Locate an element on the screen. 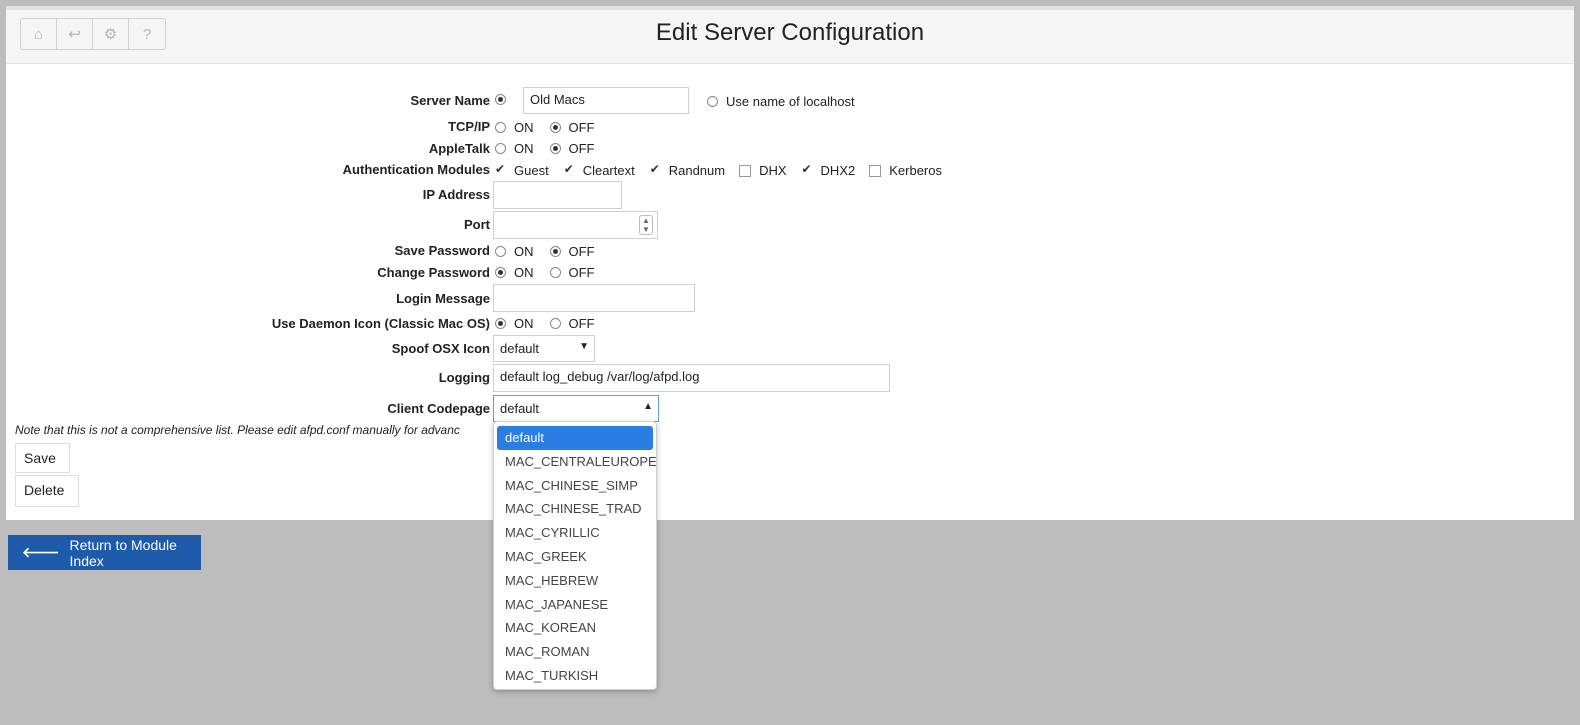 This screenshot has width=1580, height=725. server-name-input: Old Macs is located at coordinates (606, 100).